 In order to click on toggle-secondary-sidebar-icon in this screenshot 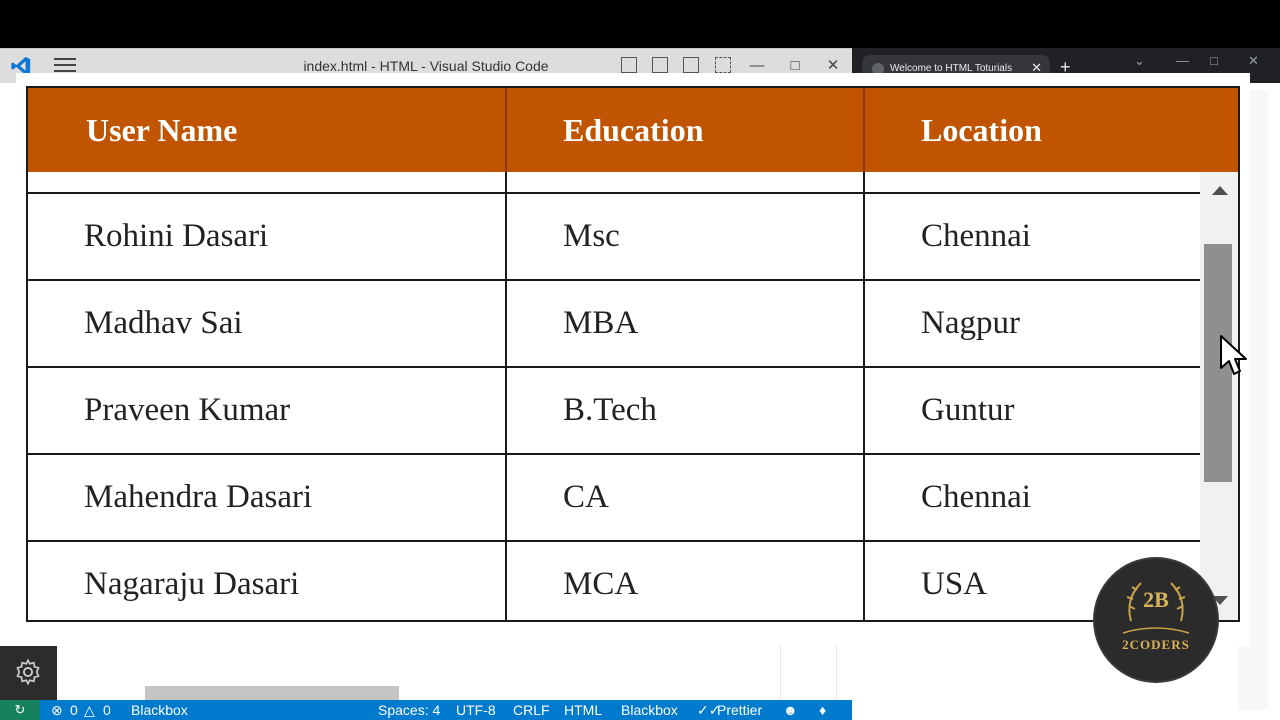, I will do `click(691, 65)`.